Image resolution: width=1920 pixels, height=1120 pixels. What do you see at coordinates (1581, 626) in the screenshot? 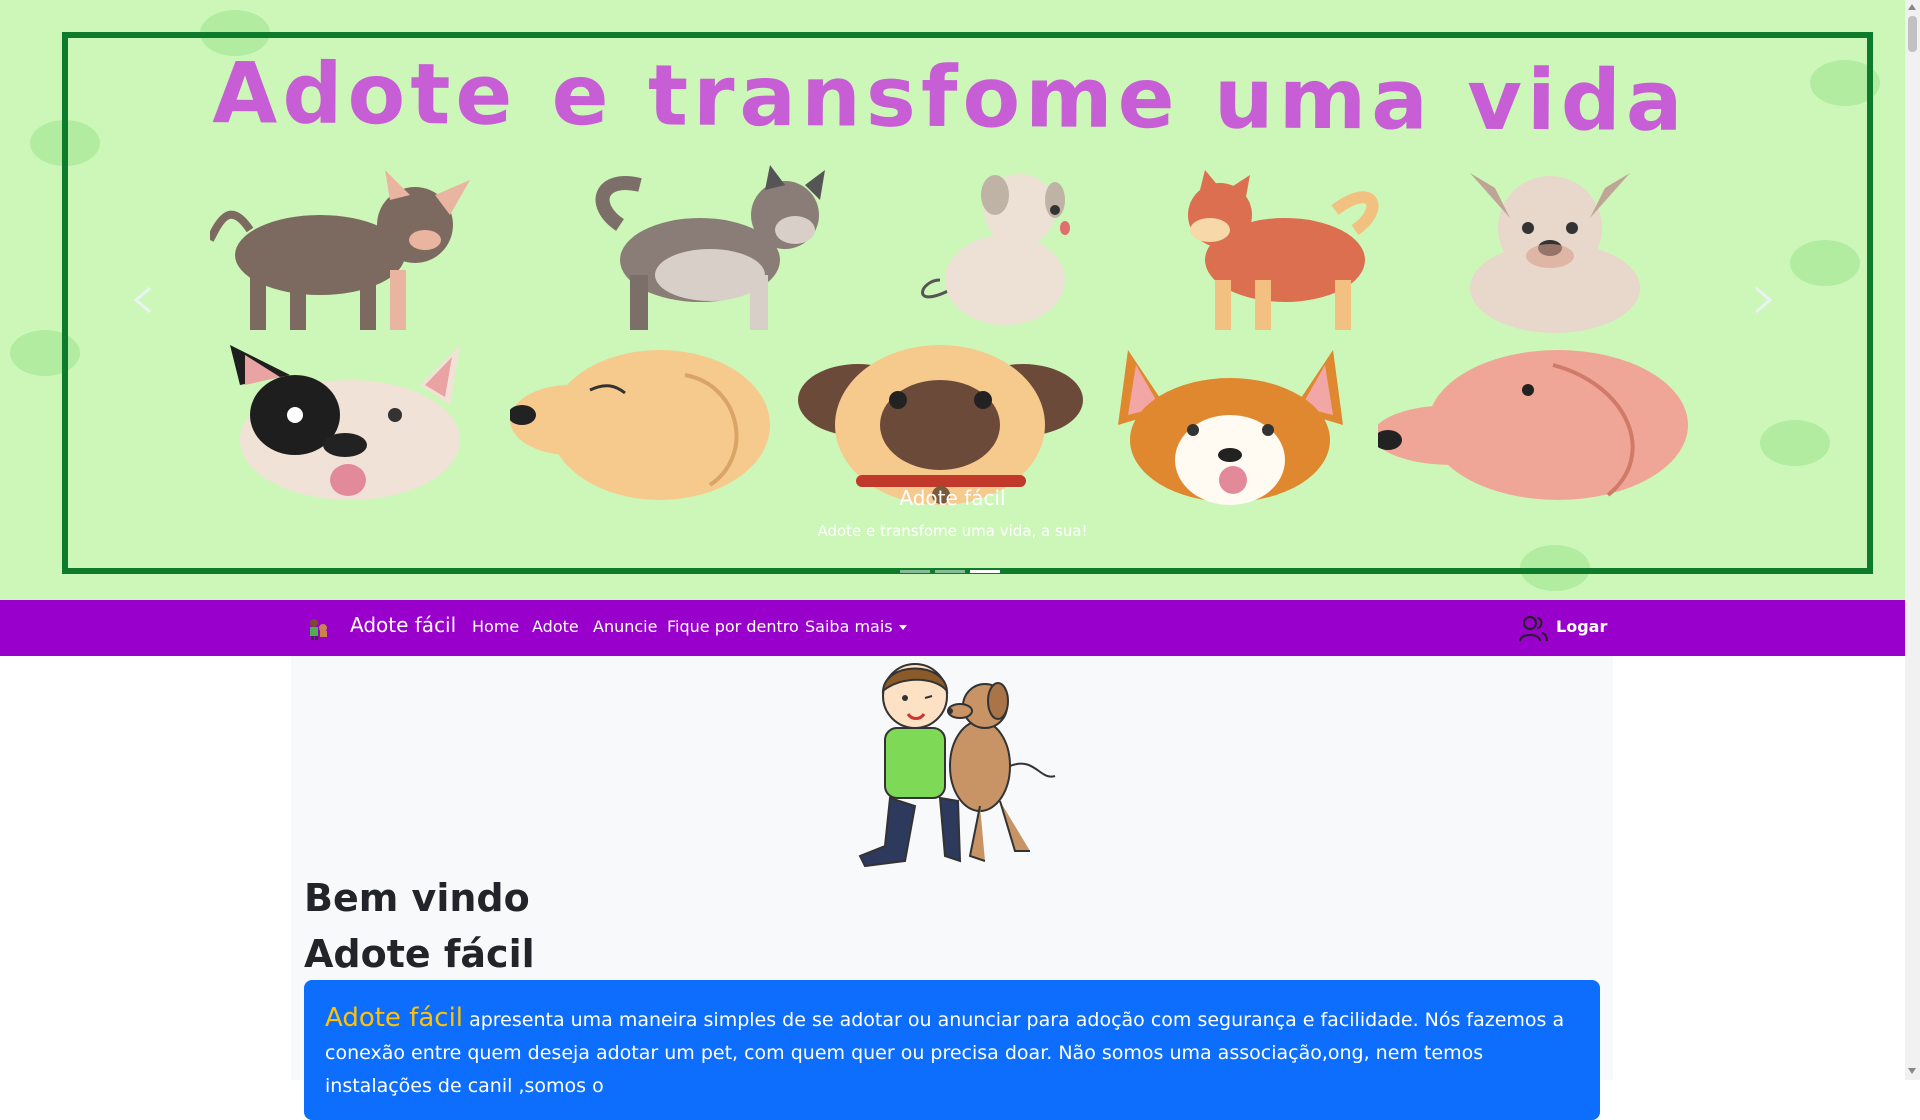
I see `login-link: Logar` at bounding box center [1581, 626].